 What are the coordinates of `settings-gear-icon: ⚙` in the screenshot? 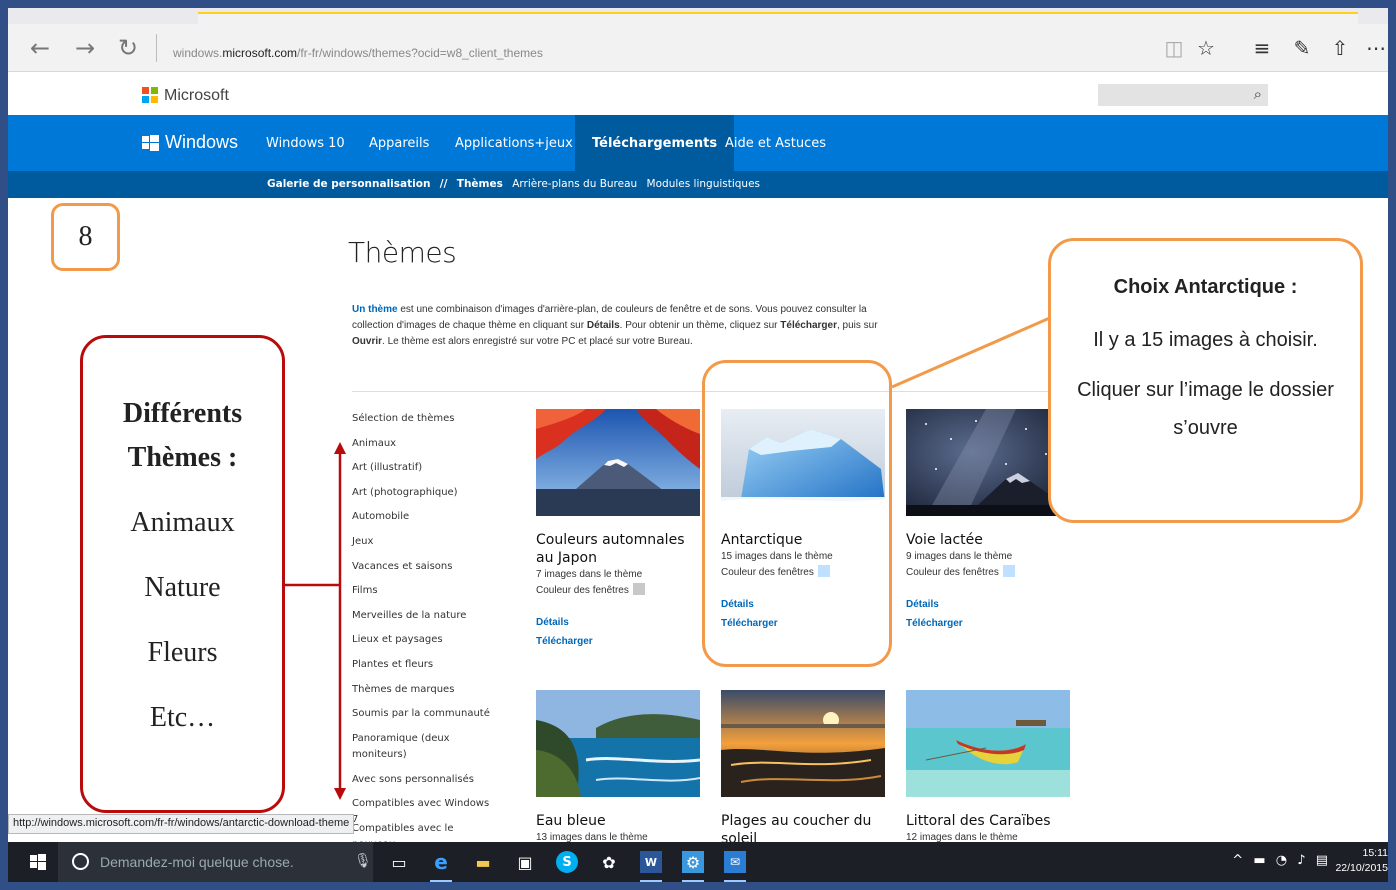 It's located at (693, 866).